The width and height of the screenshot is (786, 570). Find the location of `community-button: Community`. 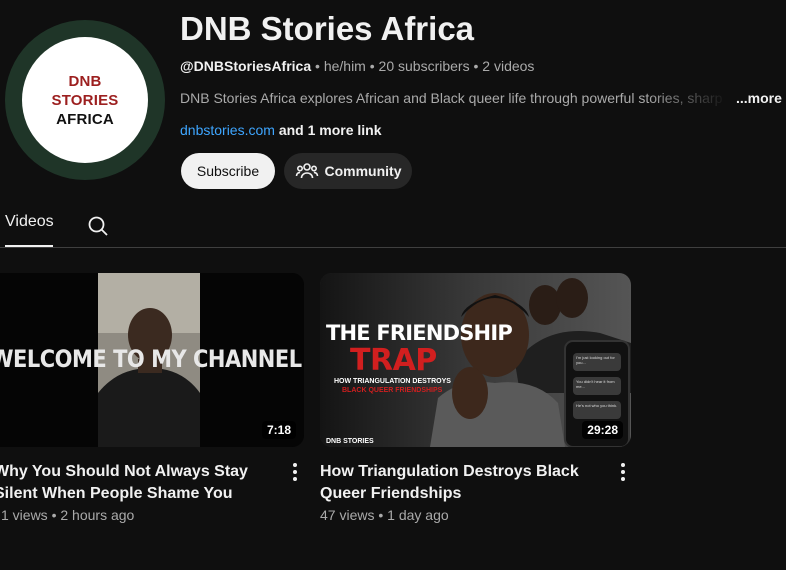

community-button: Community is located at coordinates (348, 171).